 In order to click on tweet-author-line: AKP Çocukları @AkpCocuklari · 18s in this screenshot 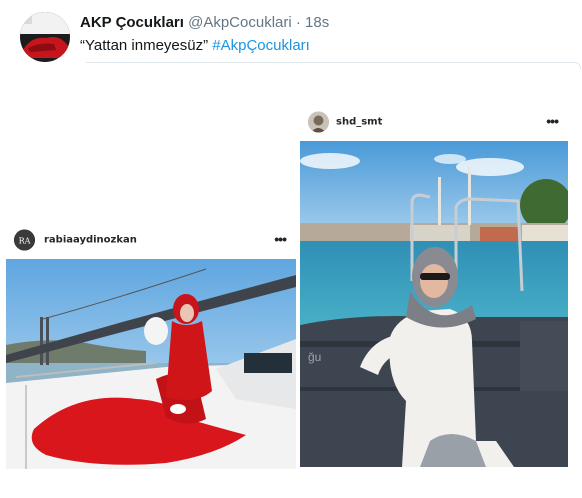, I will do `click(204, 22)`.